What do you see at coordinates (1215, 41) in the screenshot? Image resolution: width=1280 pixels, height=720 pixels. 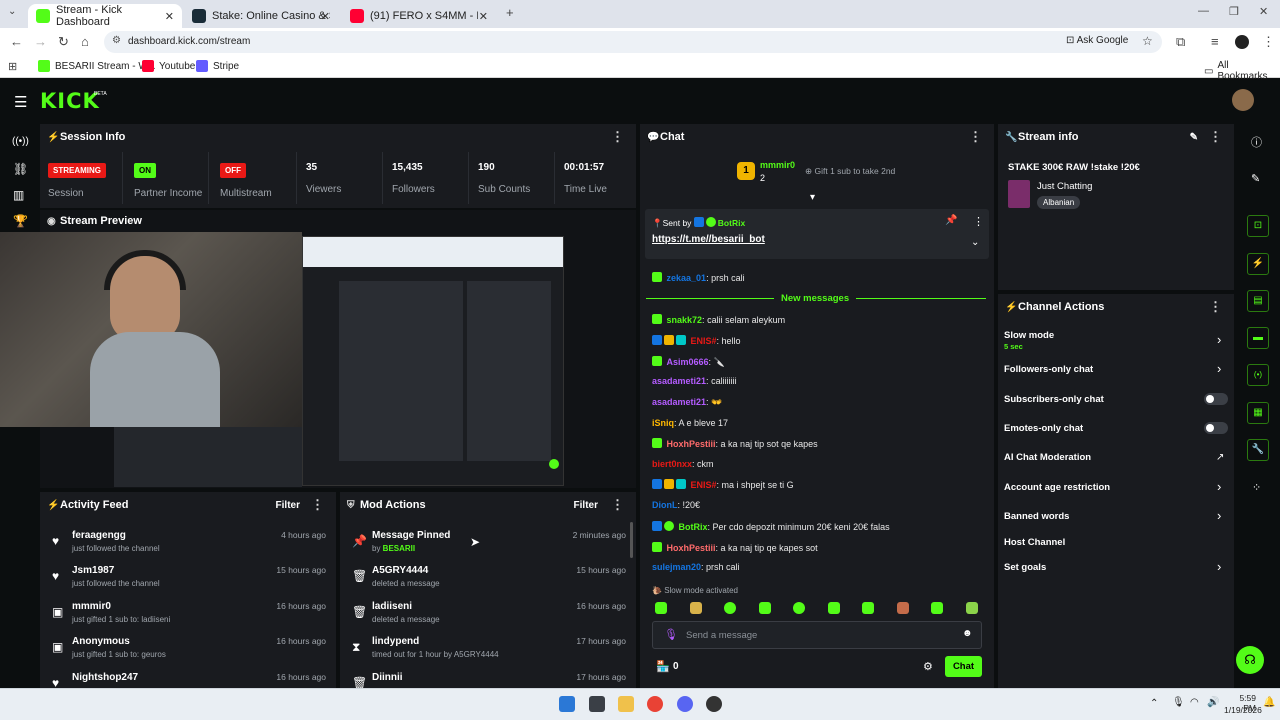 I see `media-icon: ≡` at bounding box center [1215, 41].